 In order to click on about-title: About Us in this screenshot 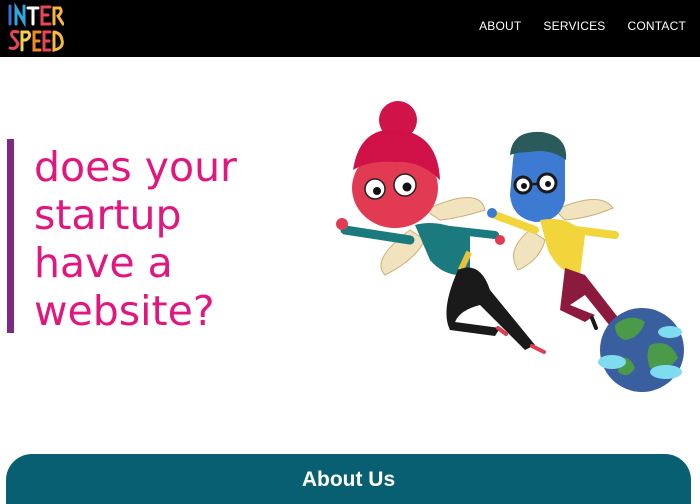, I will do `click(348, 479)`.